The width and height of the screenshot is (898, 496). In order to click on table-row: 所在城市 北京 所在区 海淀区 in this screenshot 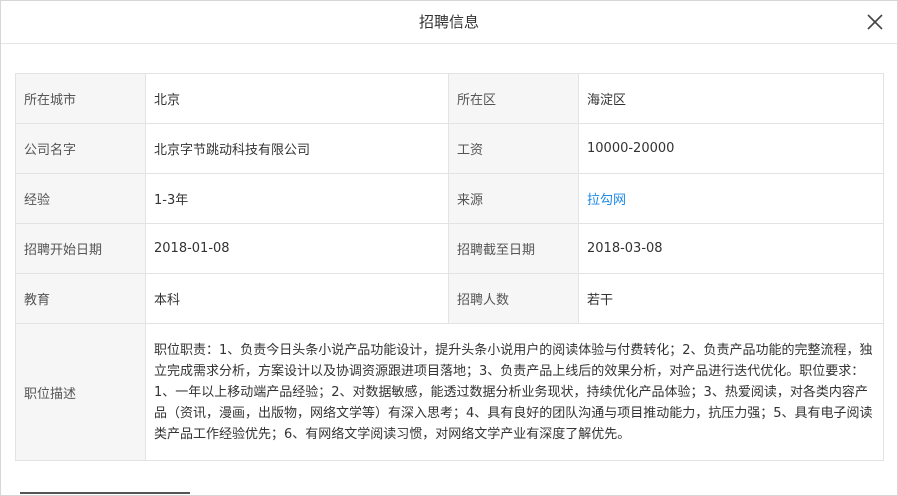, I will do `click(449, 98)`.